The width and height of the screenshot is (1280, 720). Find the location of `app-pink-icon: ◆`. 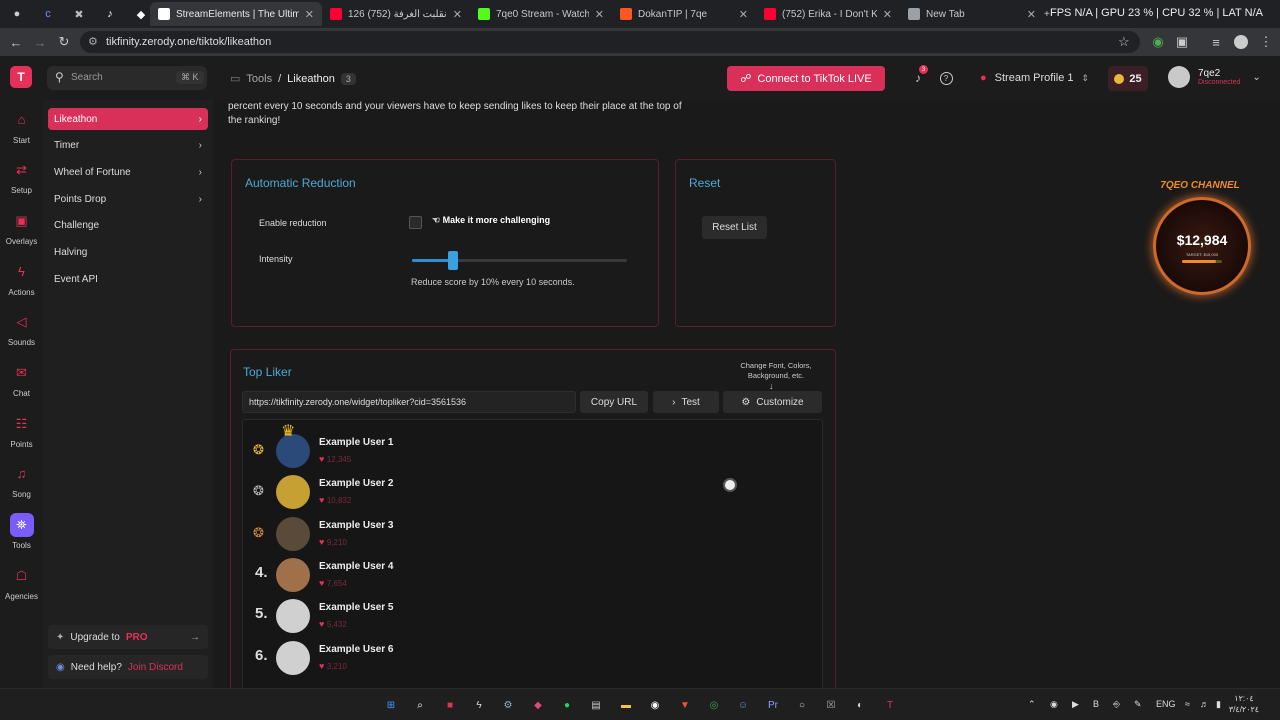

app-pink-icon: ◆ is located at coordinates (538, 705).